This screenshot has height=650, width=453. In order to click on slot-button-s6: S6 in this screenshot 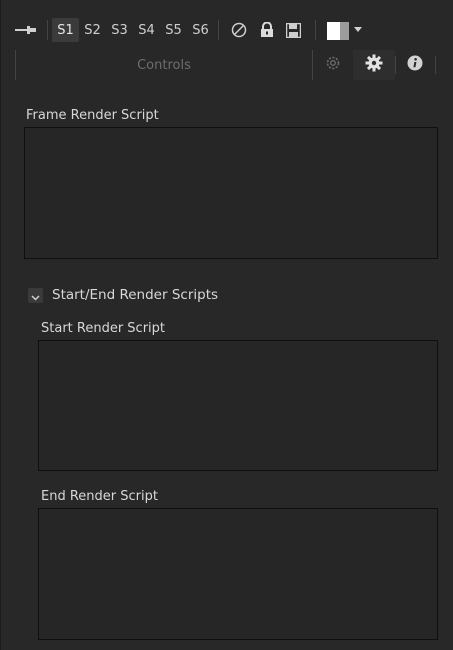, I will do `click(200, 30)`.